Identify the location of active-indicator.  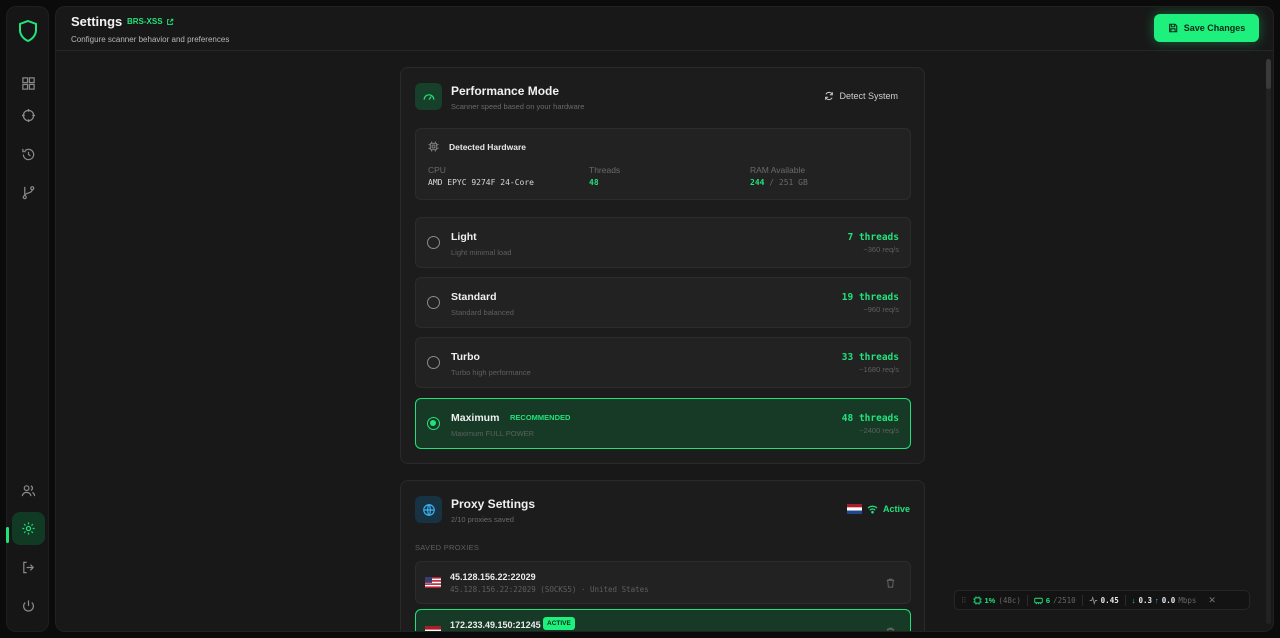
(7, 535).